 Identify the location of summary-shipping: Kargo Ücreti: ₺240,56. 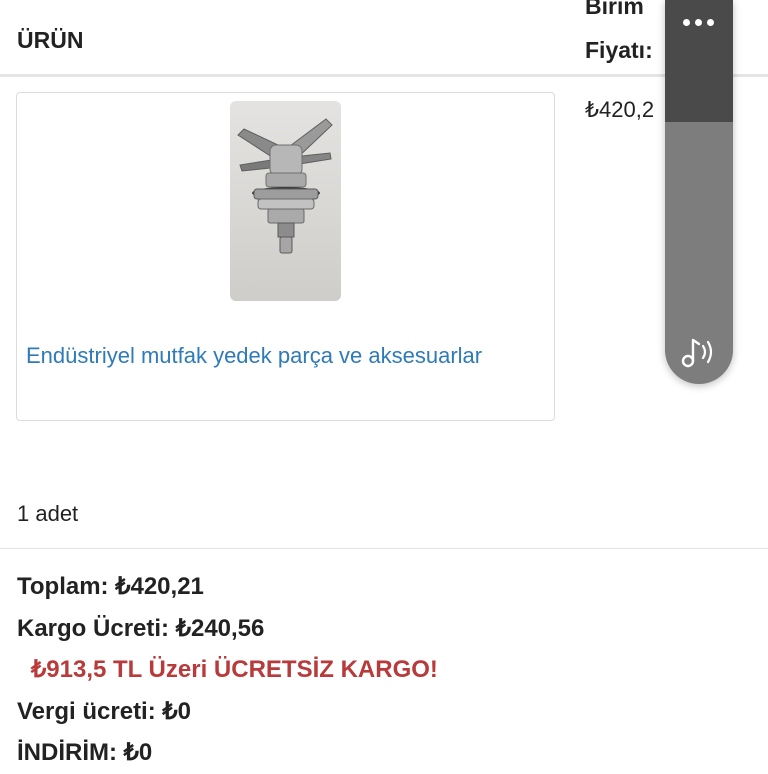
(141, 628).